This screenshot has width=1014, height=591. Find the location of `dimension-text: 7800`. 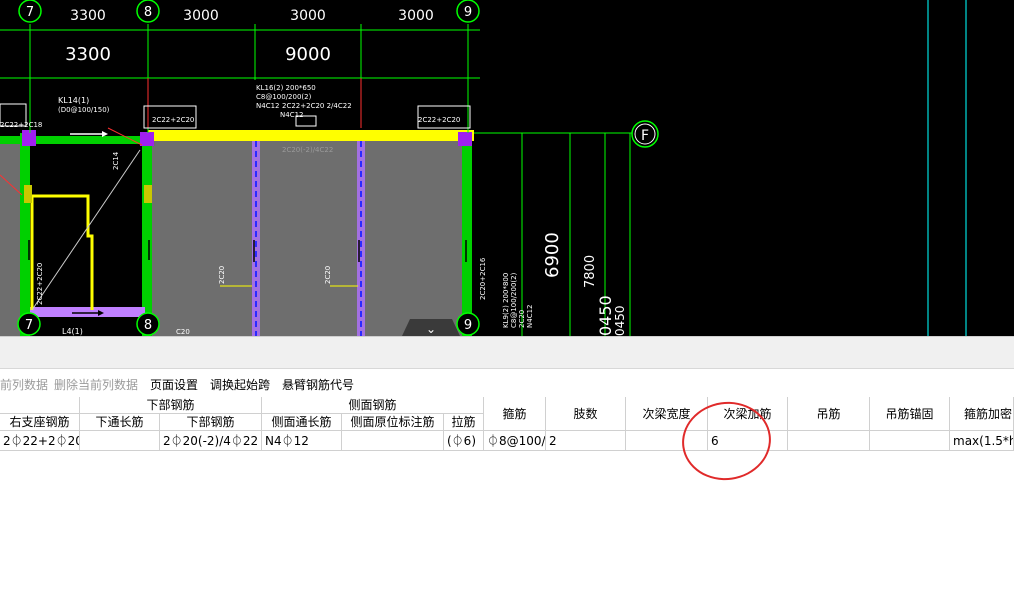

dimension-text: 7800 is located at coordinates (590, 271).